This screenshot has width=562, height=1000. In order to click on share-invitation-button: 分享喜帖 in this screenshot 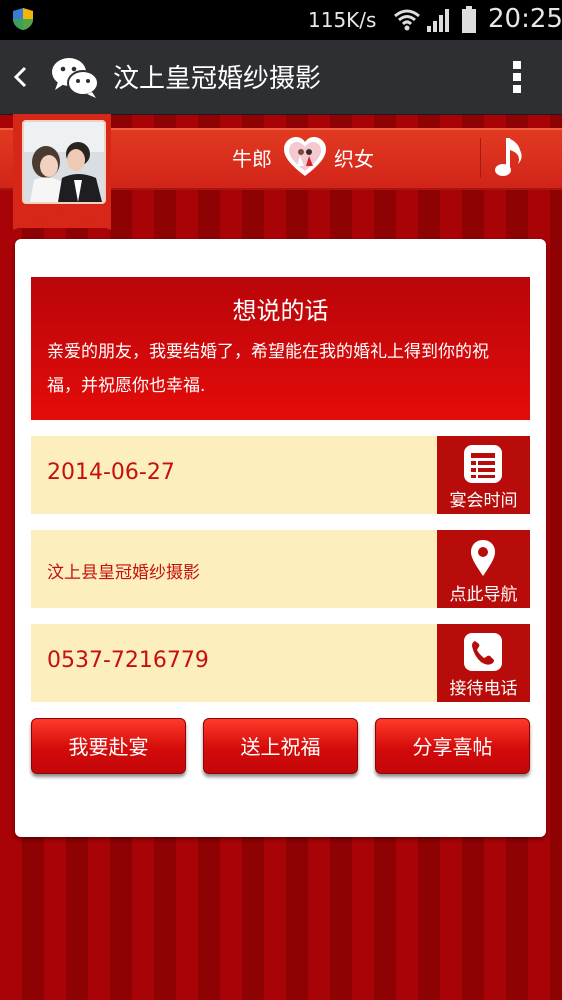, I will do `click(452, 746)`.